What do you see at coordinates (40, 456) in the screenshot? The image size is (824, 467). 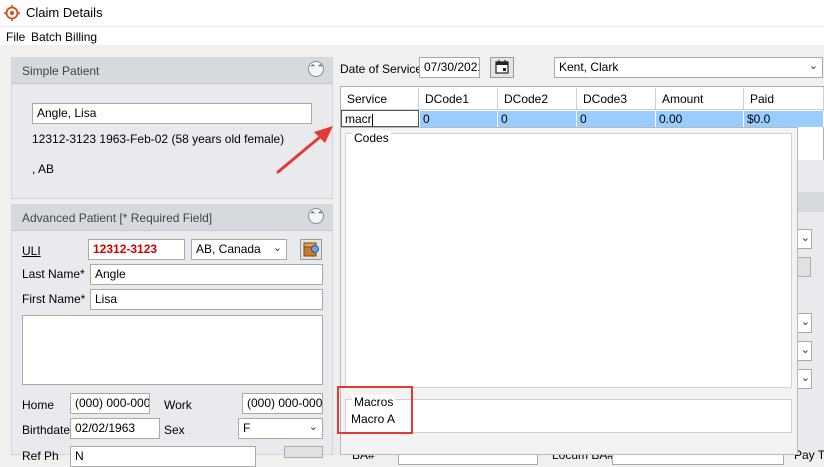 I see `ref-ph-label: Ref Ph` at bounding box center [40, 456].